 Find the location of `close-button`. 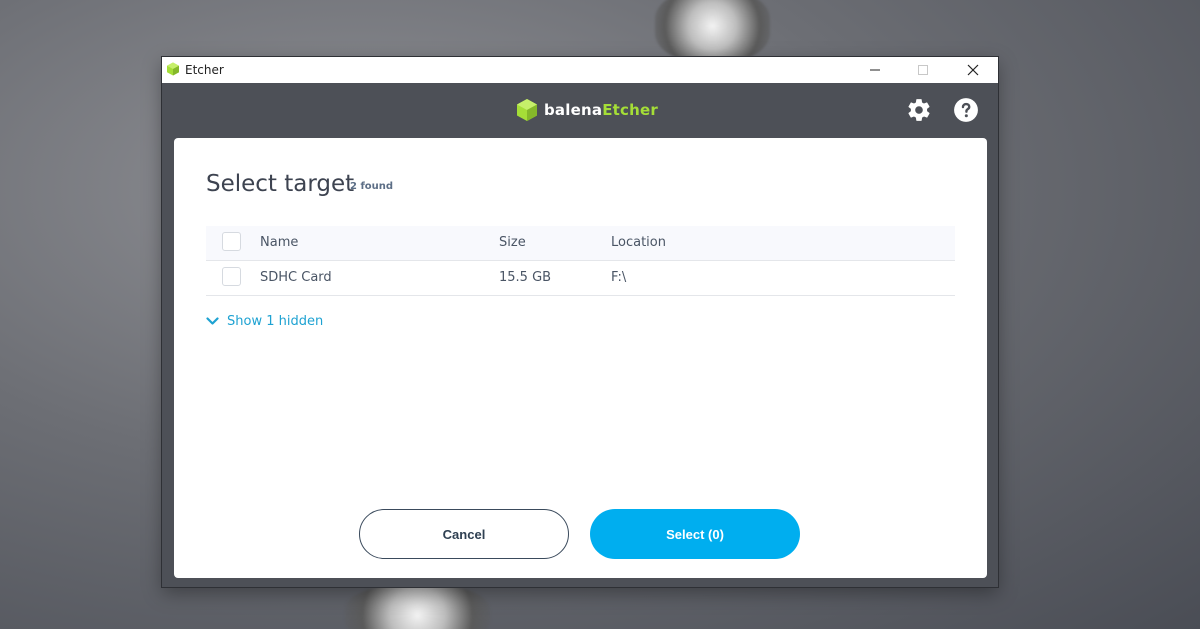

close-button is located at coordinates (973, 70).